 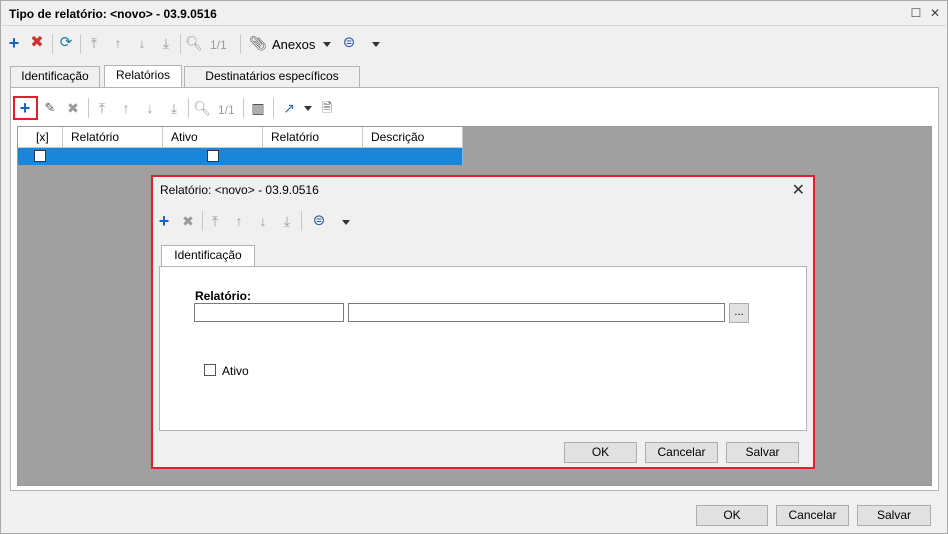 What do you see at coordinates (600, 452) in the screenshot?
I see `dialog-ok-button: OK` at bounding box center [600, 452].